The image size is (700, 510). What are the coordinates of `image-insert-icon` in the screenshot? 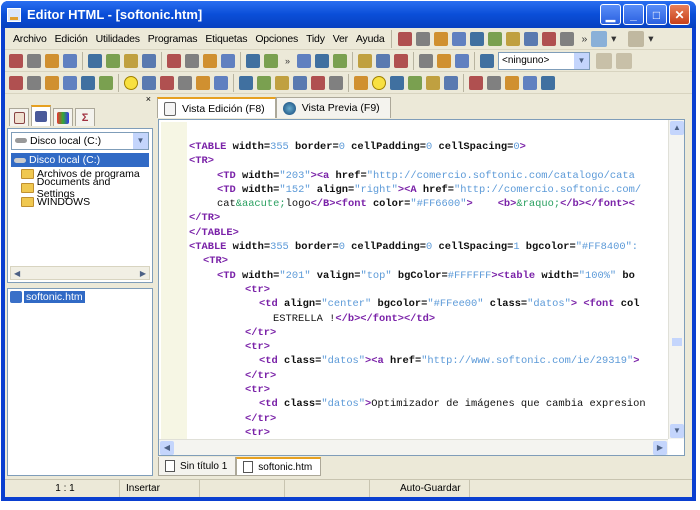 It's located at (476, 38).